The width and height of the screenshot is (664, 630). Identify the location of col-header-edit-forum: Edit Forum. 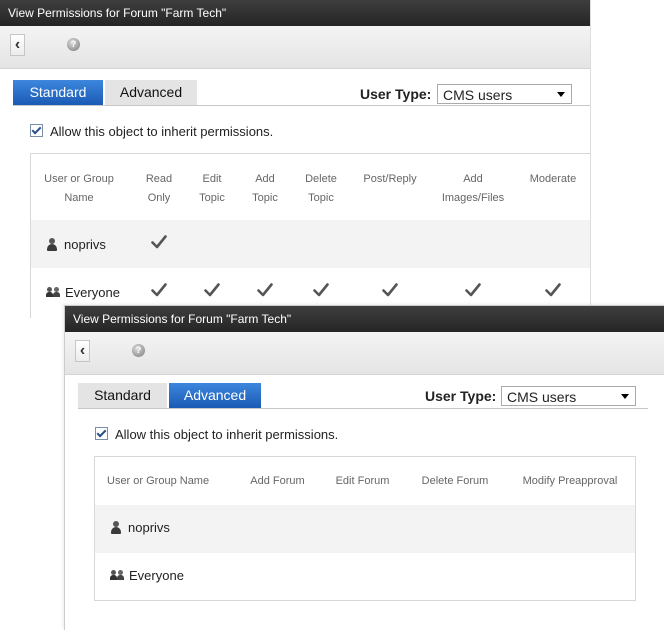
(362, 481).